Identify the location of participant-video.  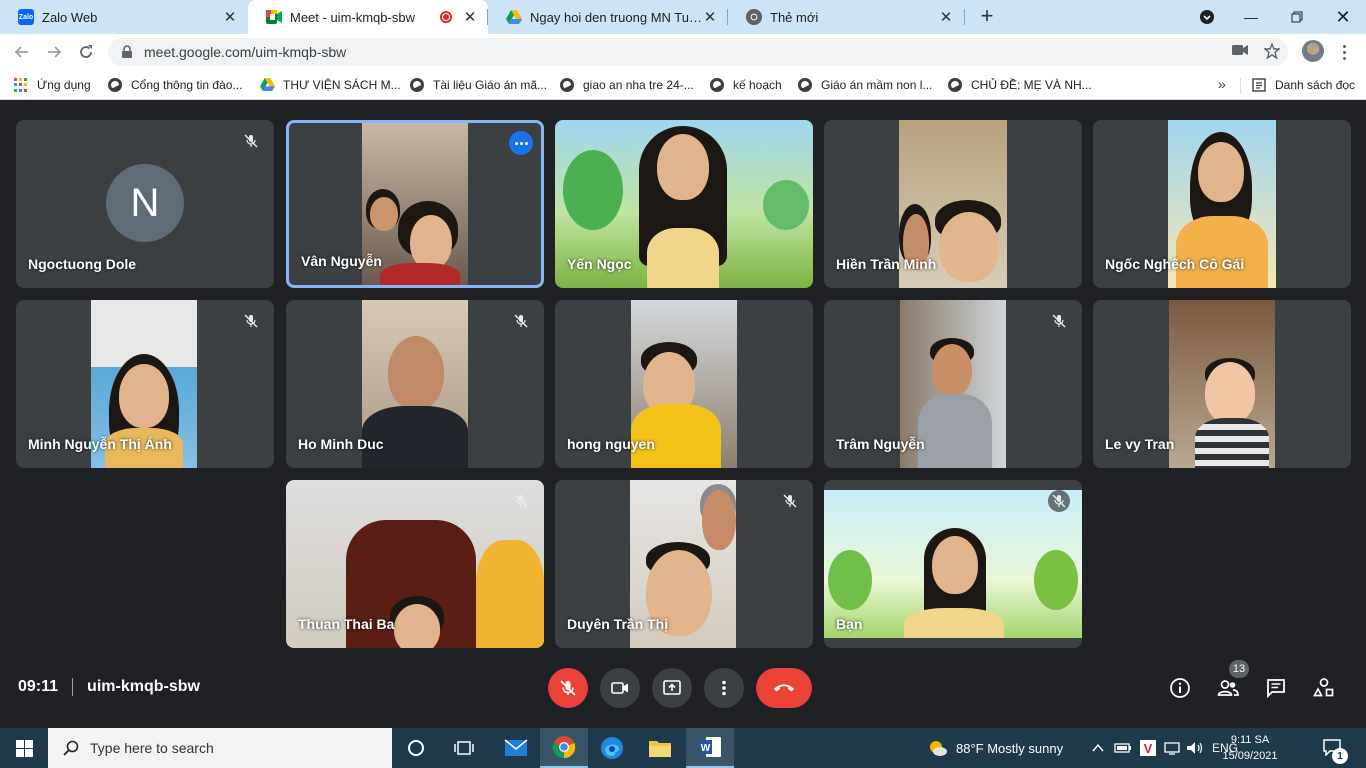
(1222, 384).